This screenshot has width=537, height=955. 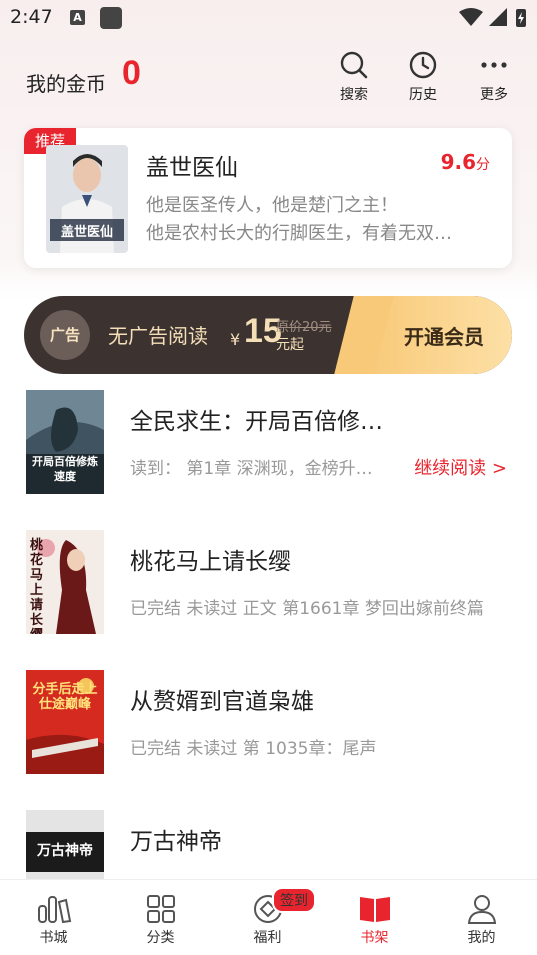 What do you see at coordinates (37, 586) in the screenshot?
I see `book-cover-title: 桃花马上请长缨` at bounding box center [37, 586].